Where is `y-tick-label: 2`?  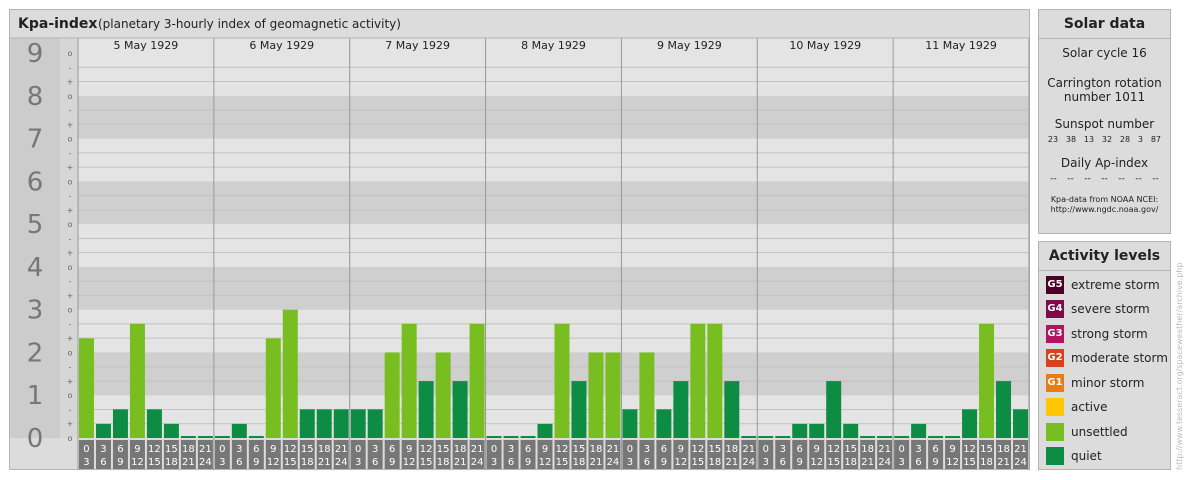 y-tick-label: 2 is located at coordinates (35, 353).